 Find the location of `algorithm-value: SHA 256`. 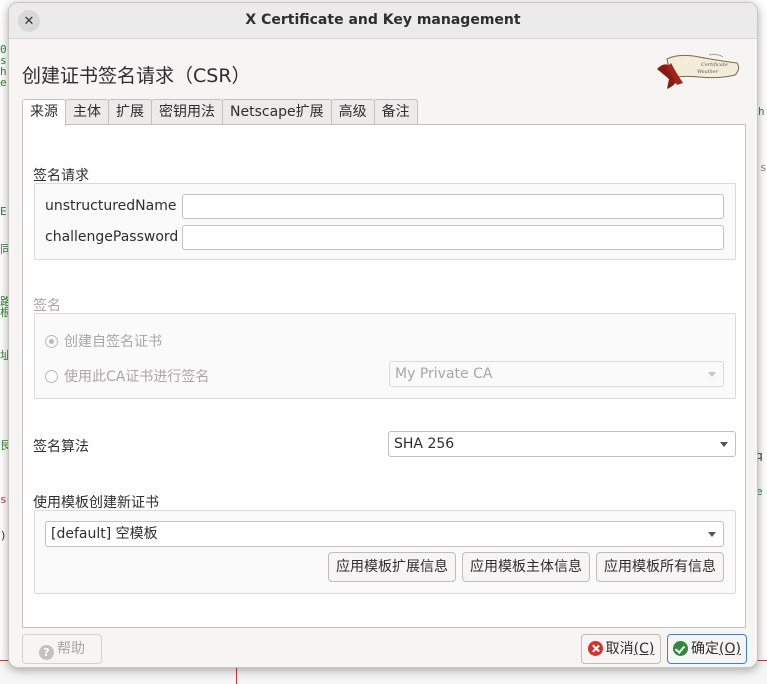

algorithm-value: SHA 256 is located at coordinates (424, 444).